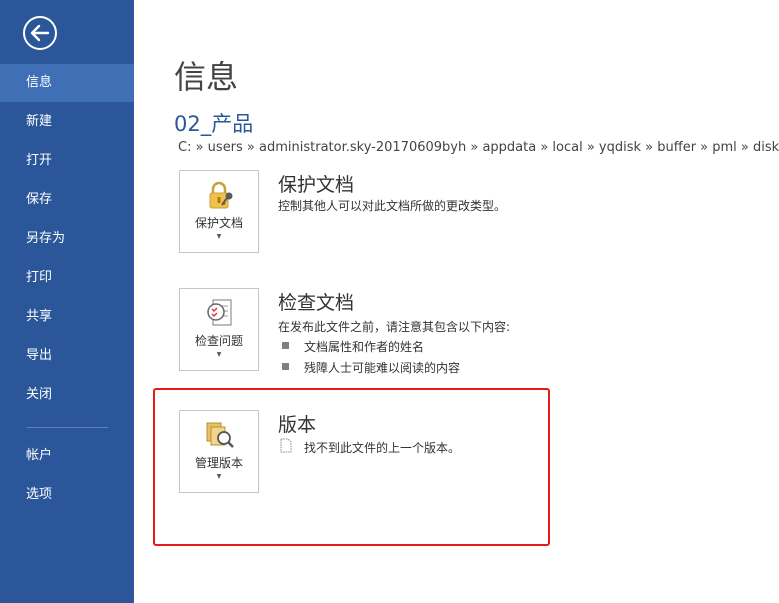 This screenshot has height=603, width=779. I want to click on highlight-box, so click(351, 467).